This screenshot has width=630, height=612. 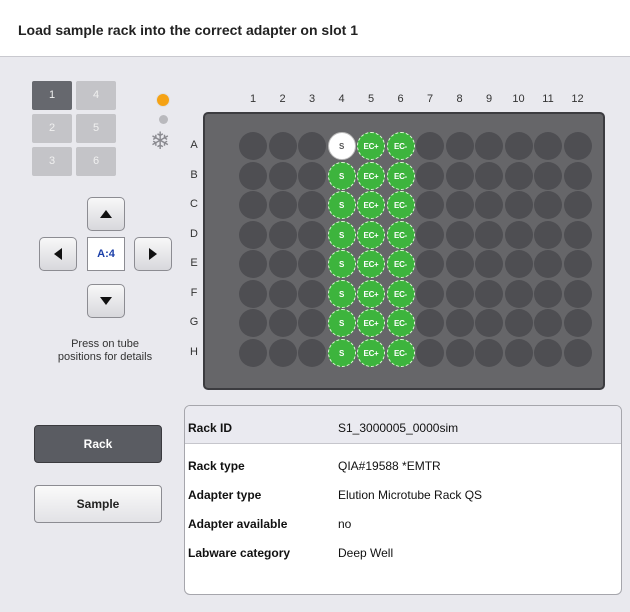 What do you see at coordinates (98, 504) in the screenshot?
I see `sample-tab-button: Sample` at bounding box center [98, 504].